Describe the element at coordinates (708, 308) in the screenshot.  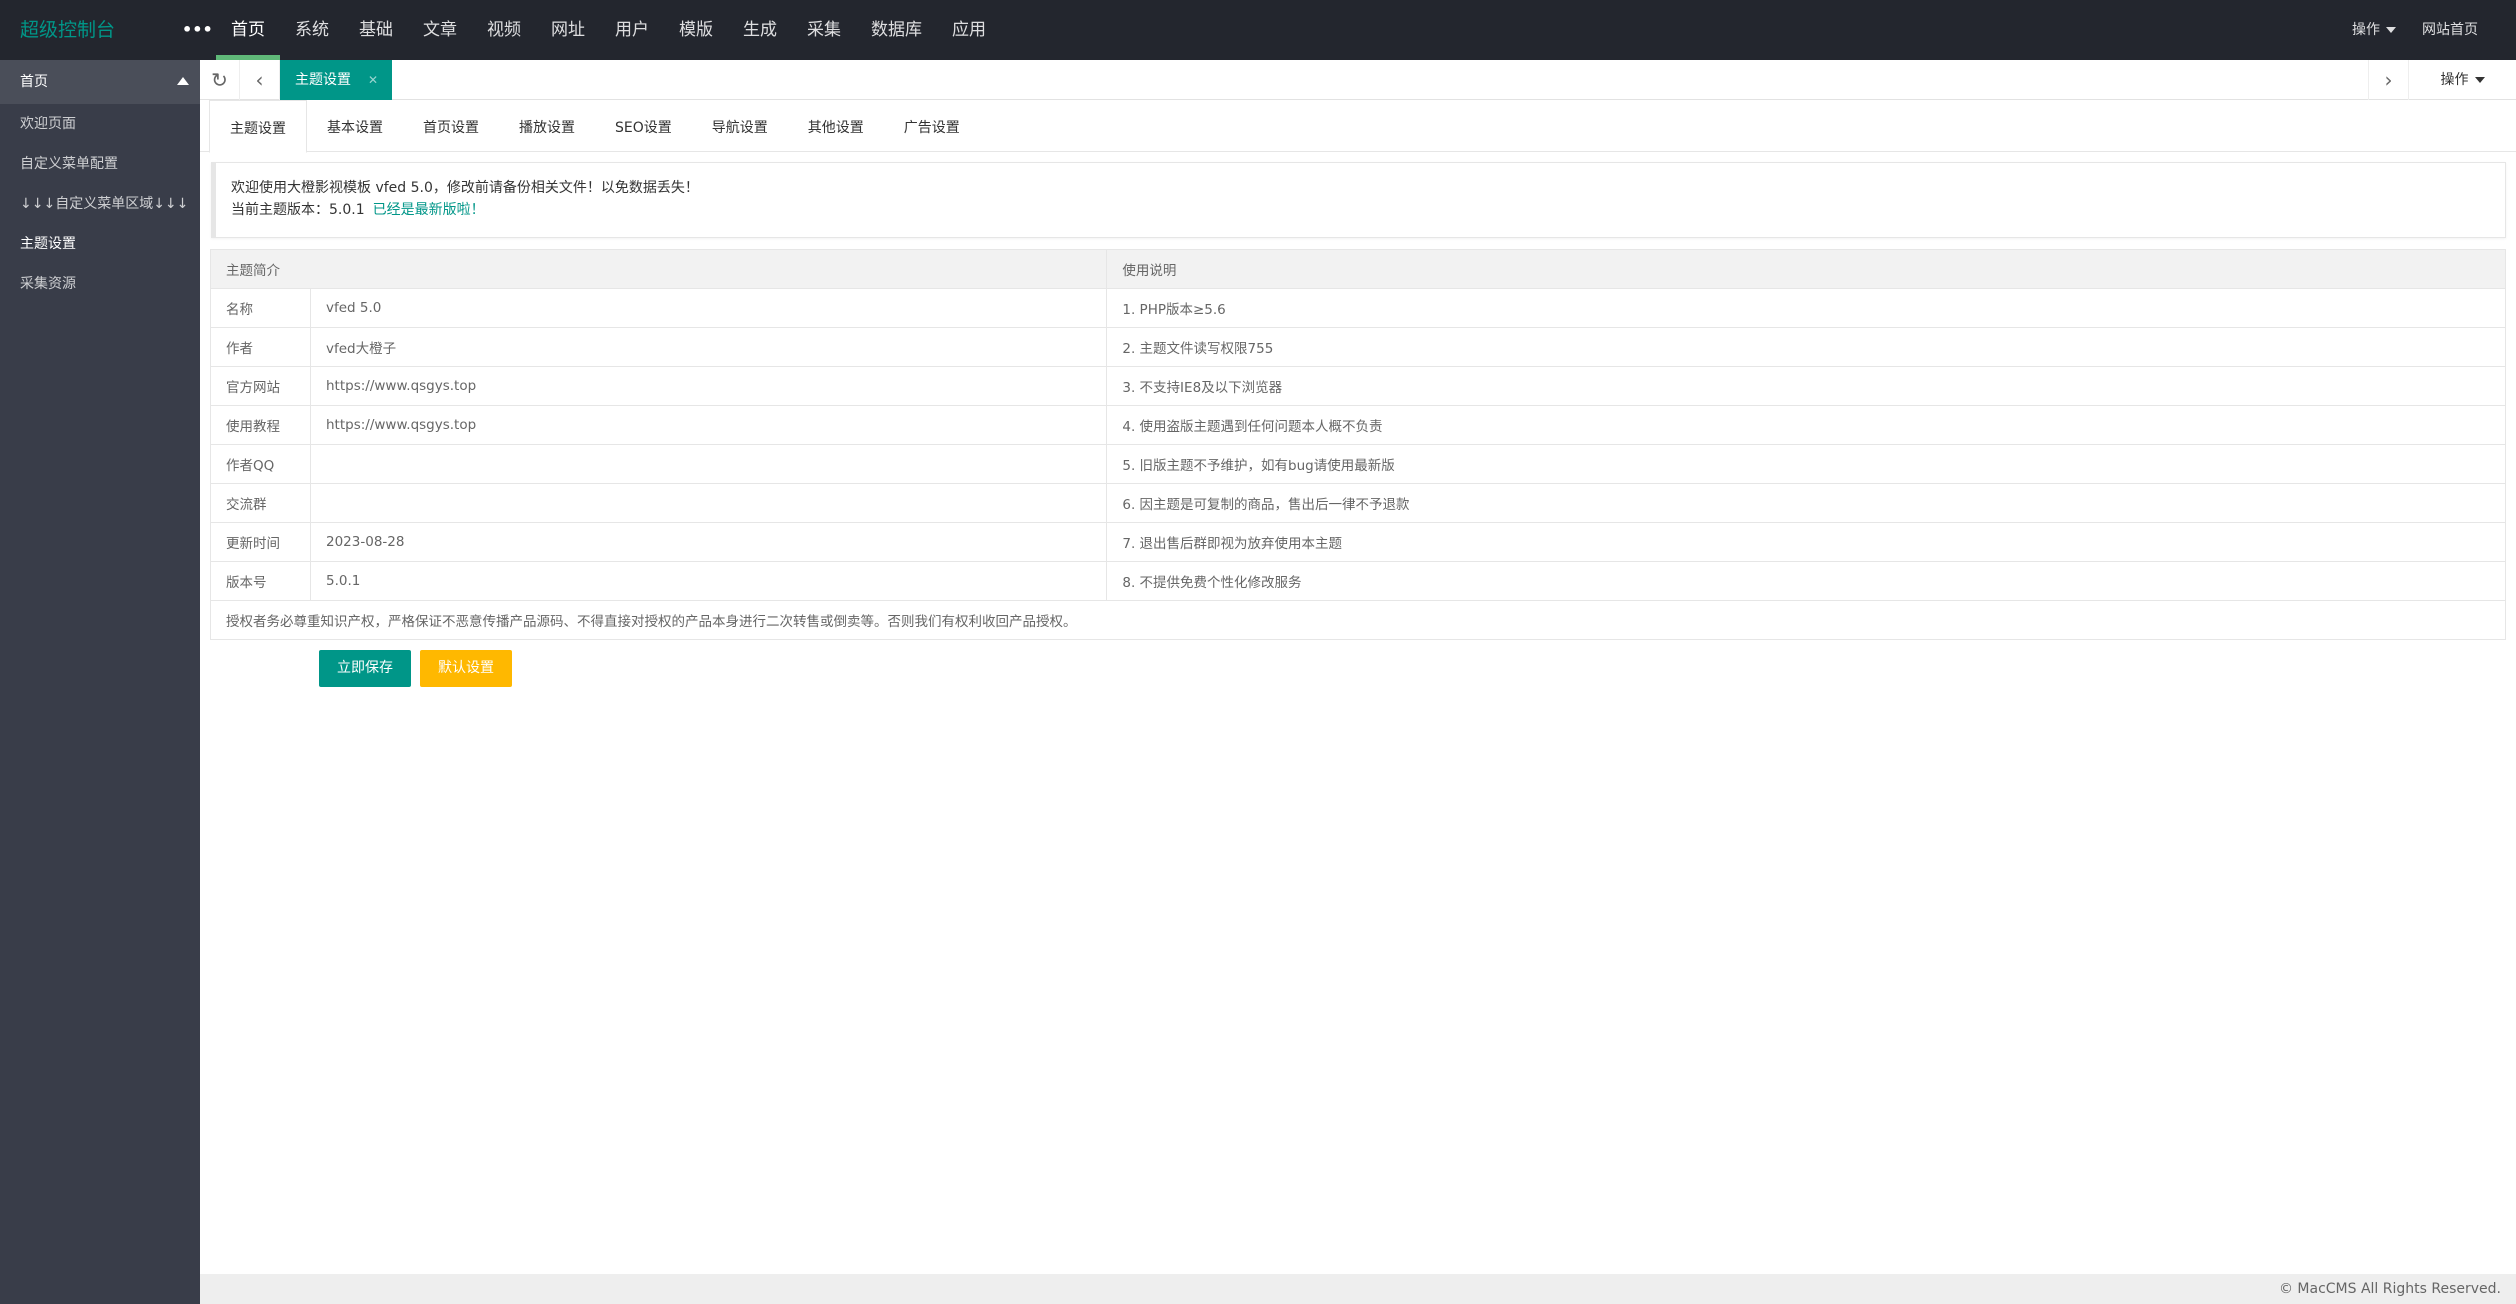
I see `row-value: vfed 5.0` at that location.